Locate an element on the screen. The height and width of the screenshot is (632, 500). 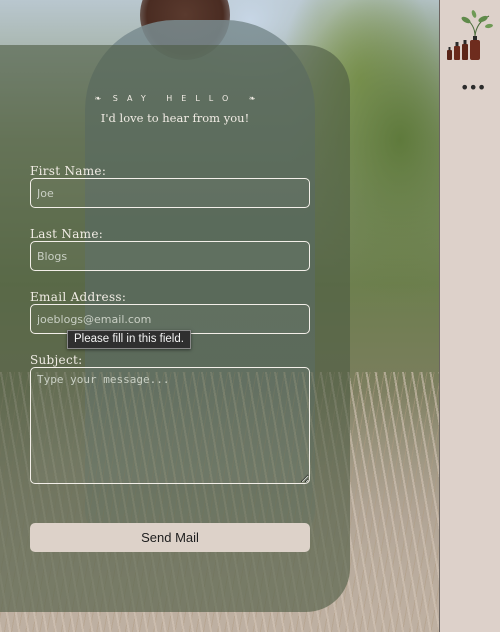
more-dots-icon: ••• is located at coordinates (473, 88).